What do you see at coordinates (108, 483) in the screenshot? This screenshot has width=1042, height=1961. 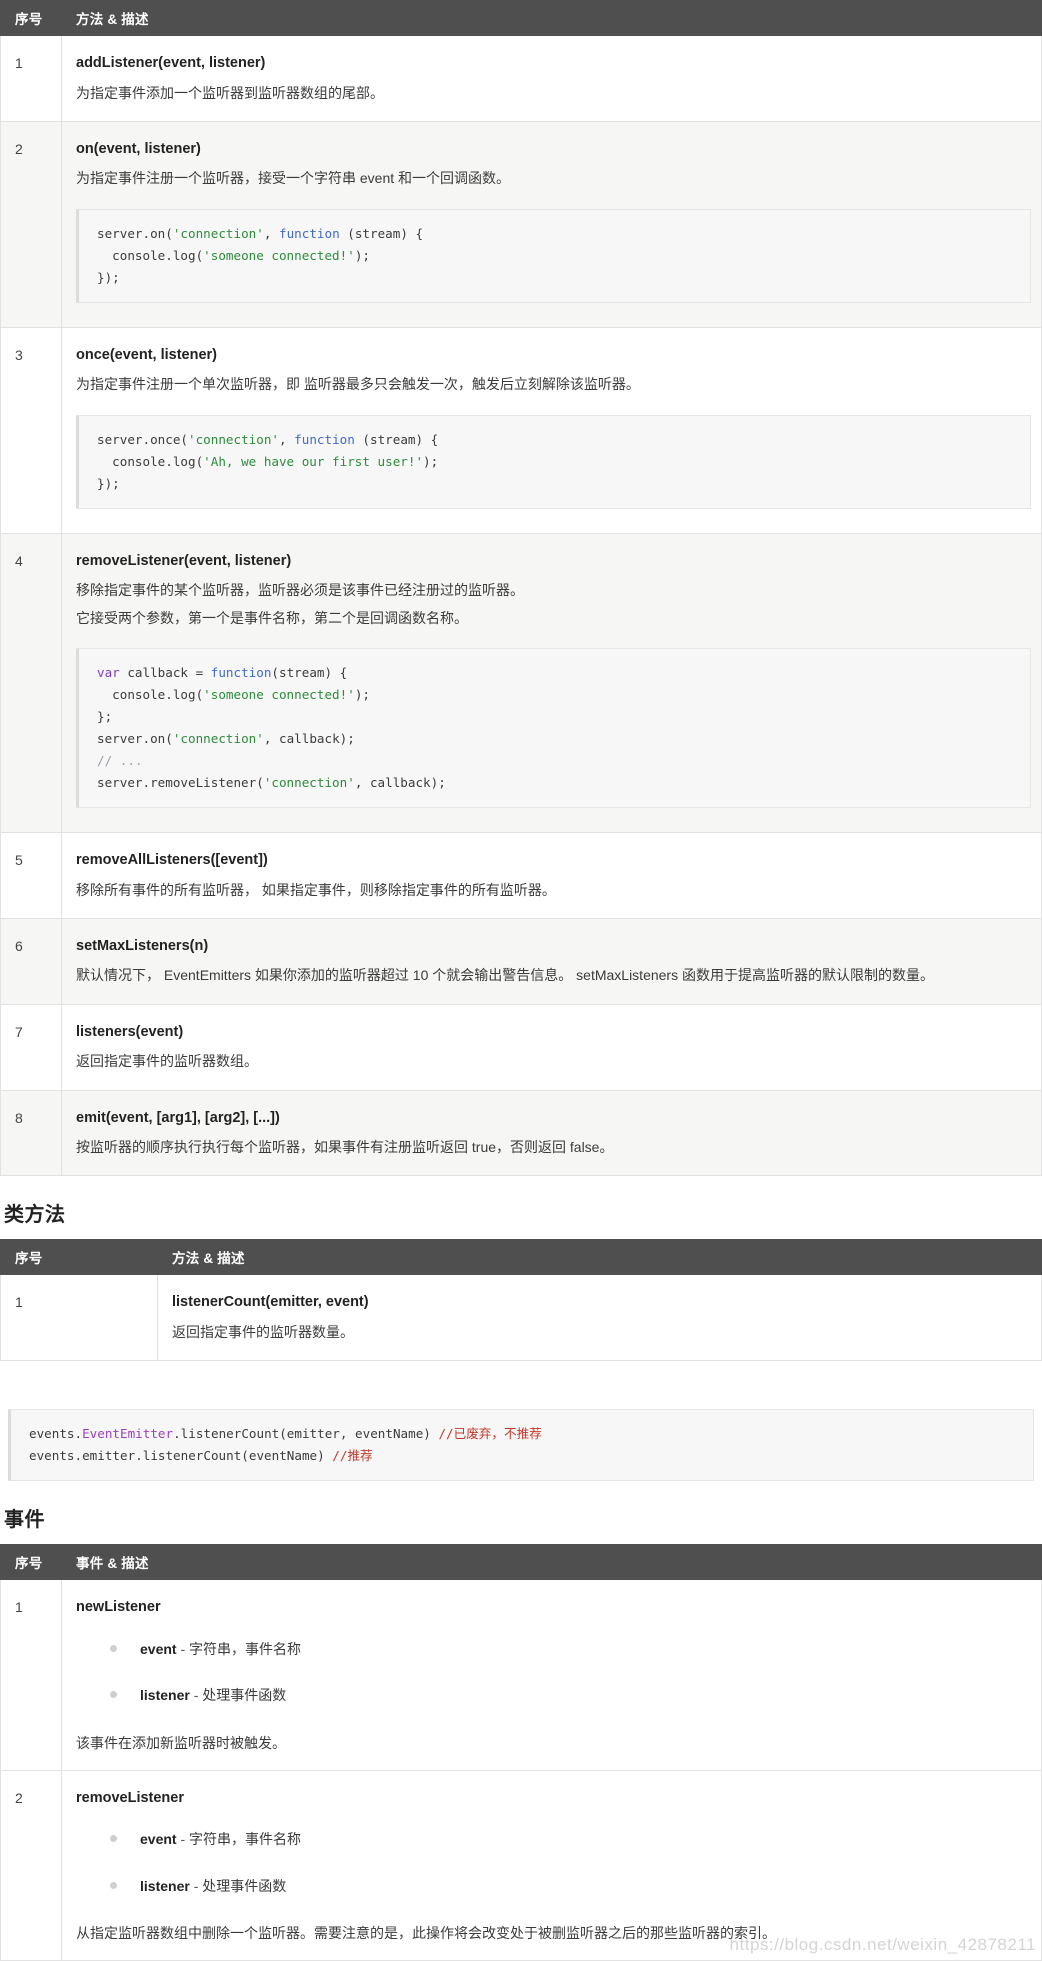 I see `code-token: });` at bounding box center [108, 483].